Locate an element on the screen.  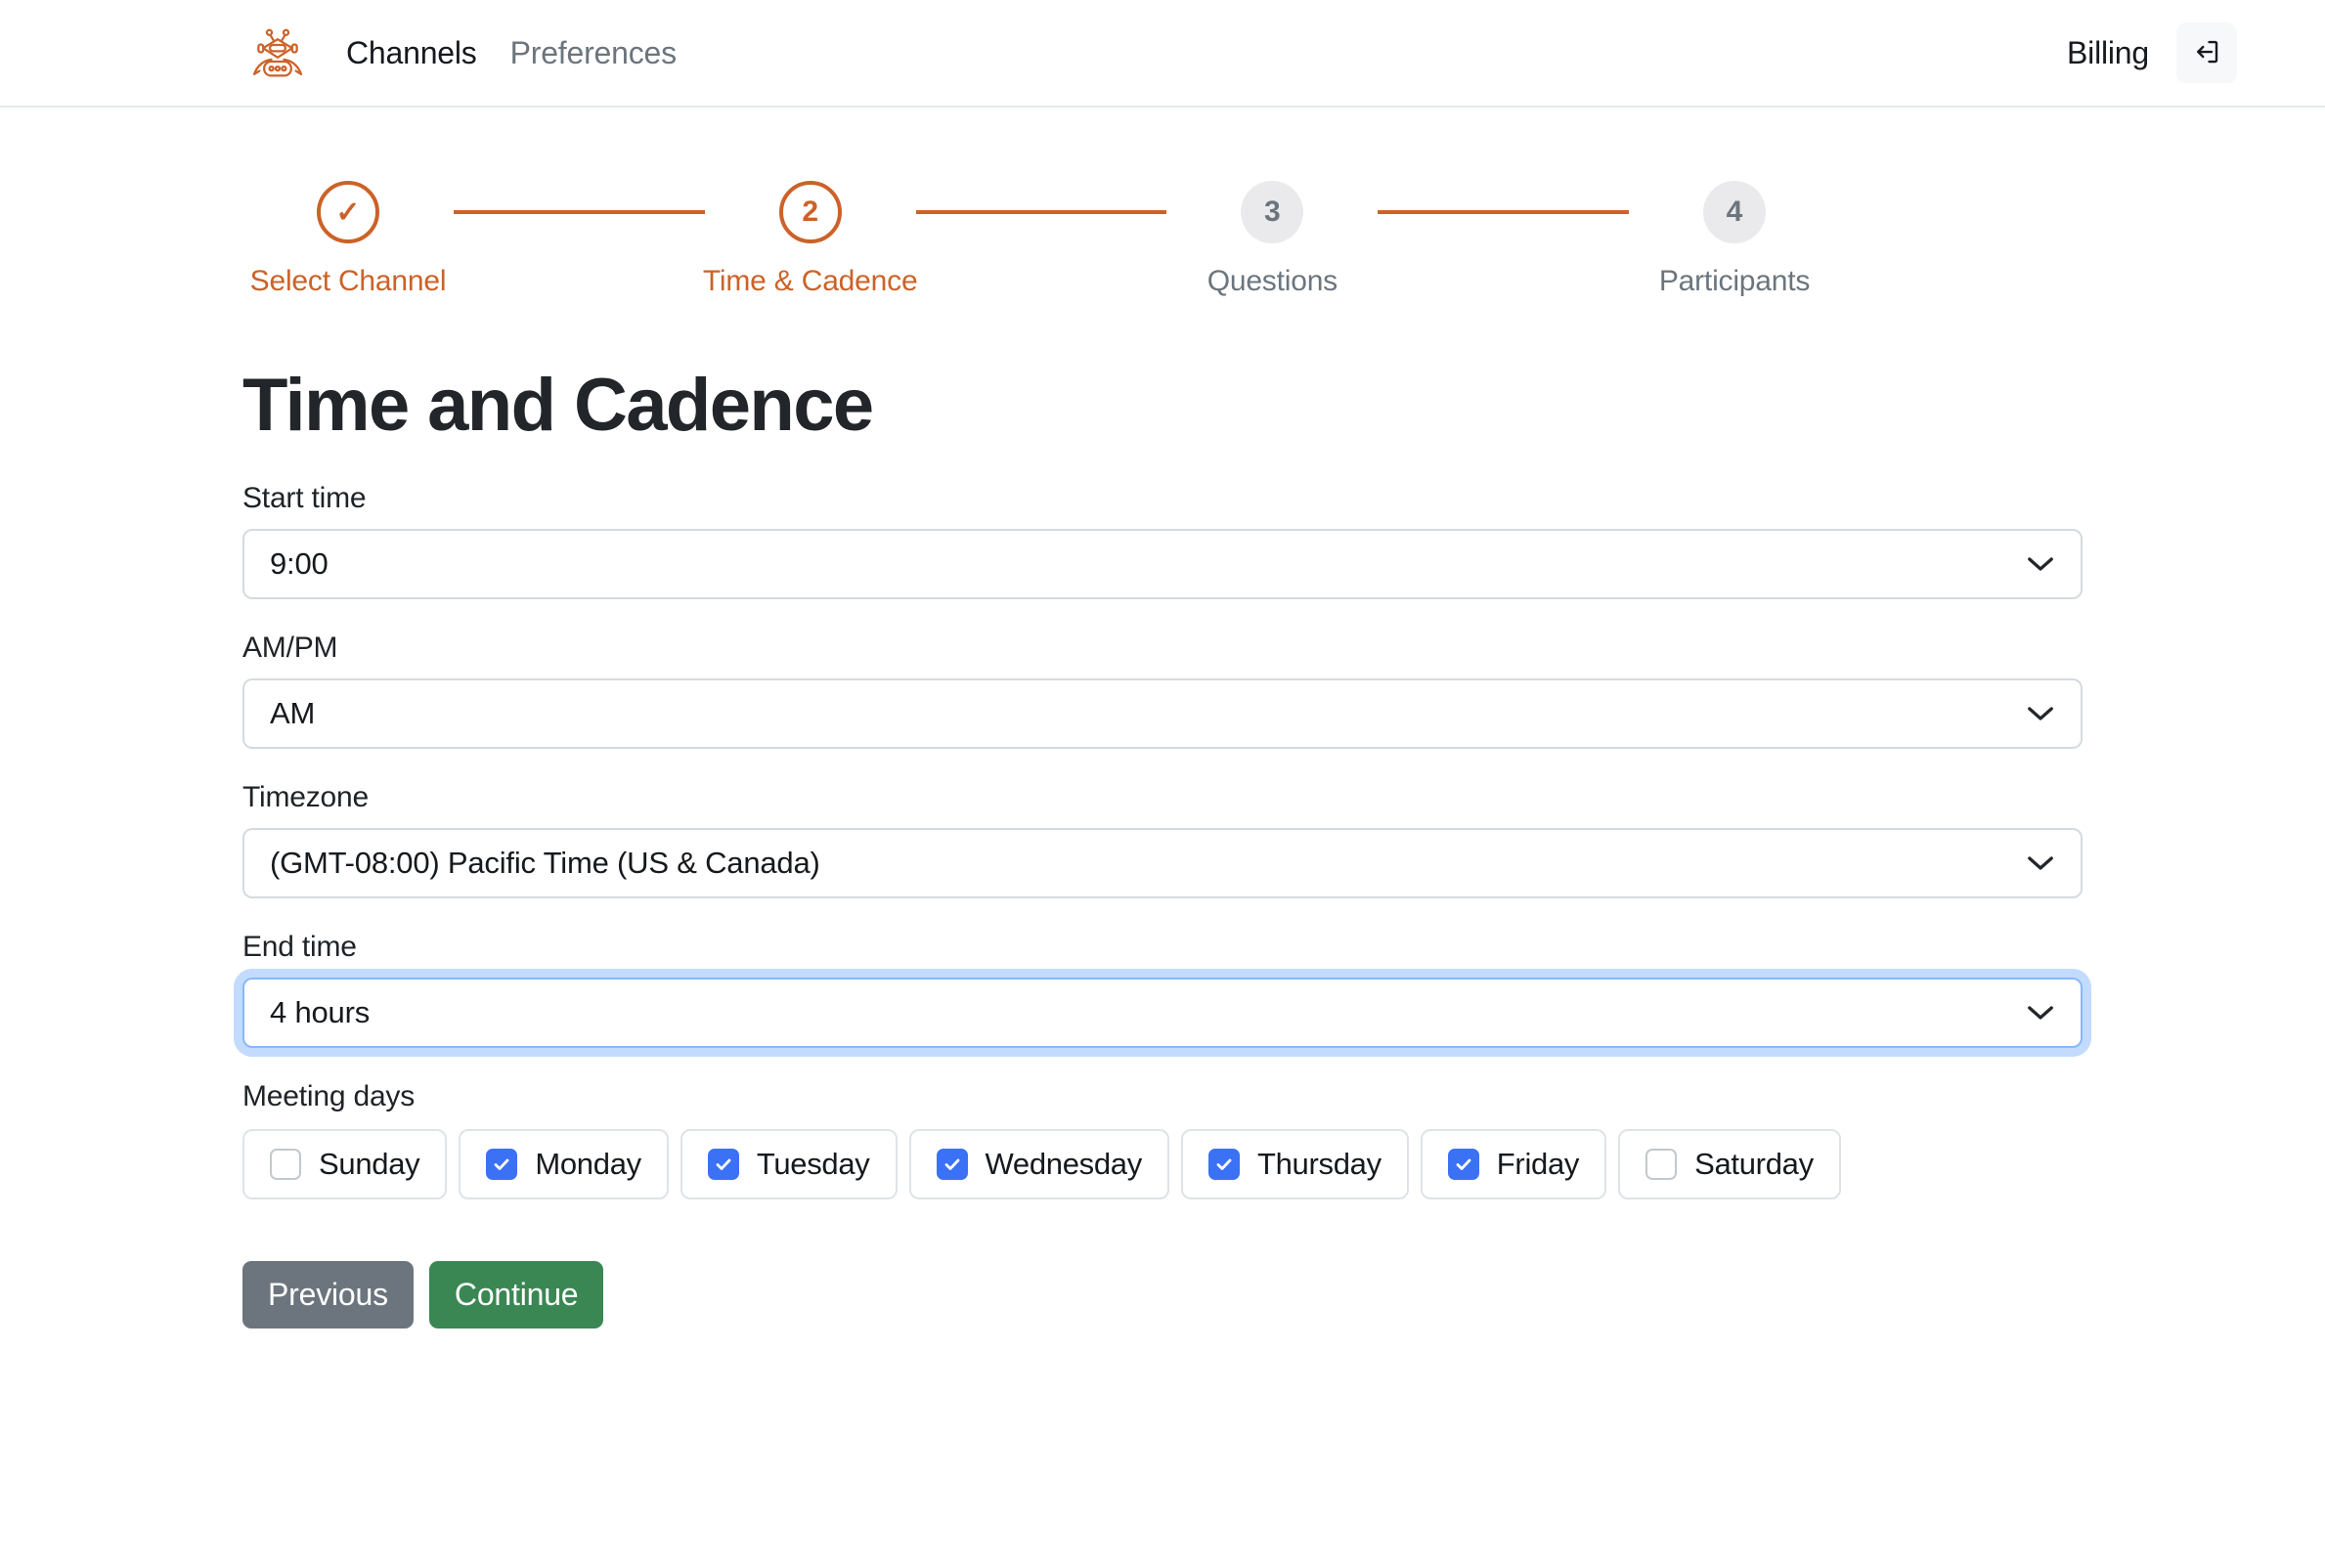
field-am-pm: AM/PM AM is located at coordinates (1162, 691).